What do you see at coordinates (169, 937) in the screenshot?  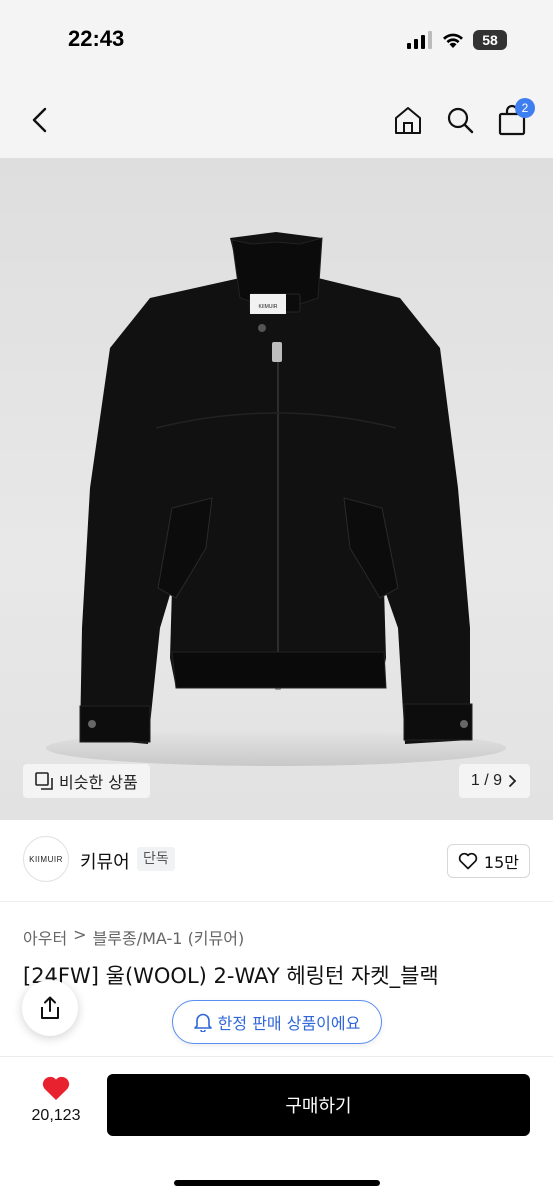 I see `breadcrumb-item: 블루종/MA-1 (키뮤어)` at bounding box center [169, 937].